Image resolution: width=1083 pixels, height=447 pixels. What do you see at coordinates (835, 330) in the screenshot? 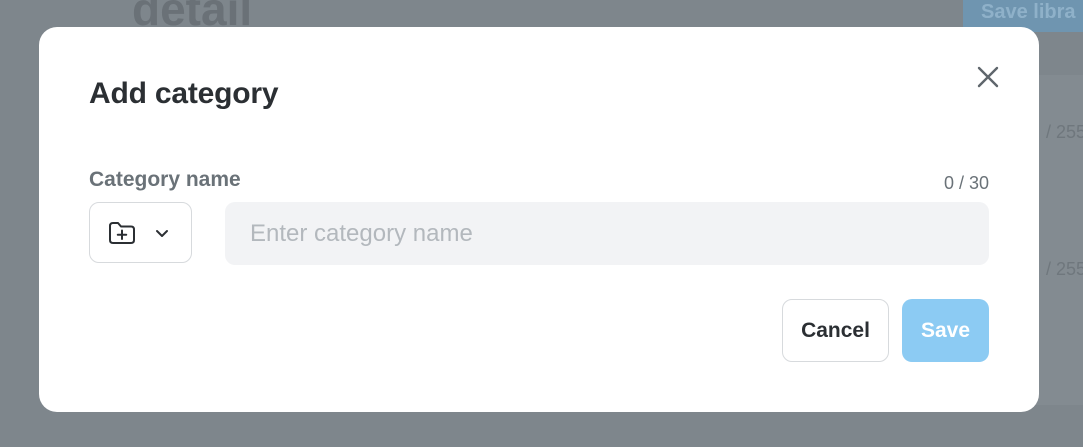
I see `cancel-button: Cancel` at bounding box center [835, 330].